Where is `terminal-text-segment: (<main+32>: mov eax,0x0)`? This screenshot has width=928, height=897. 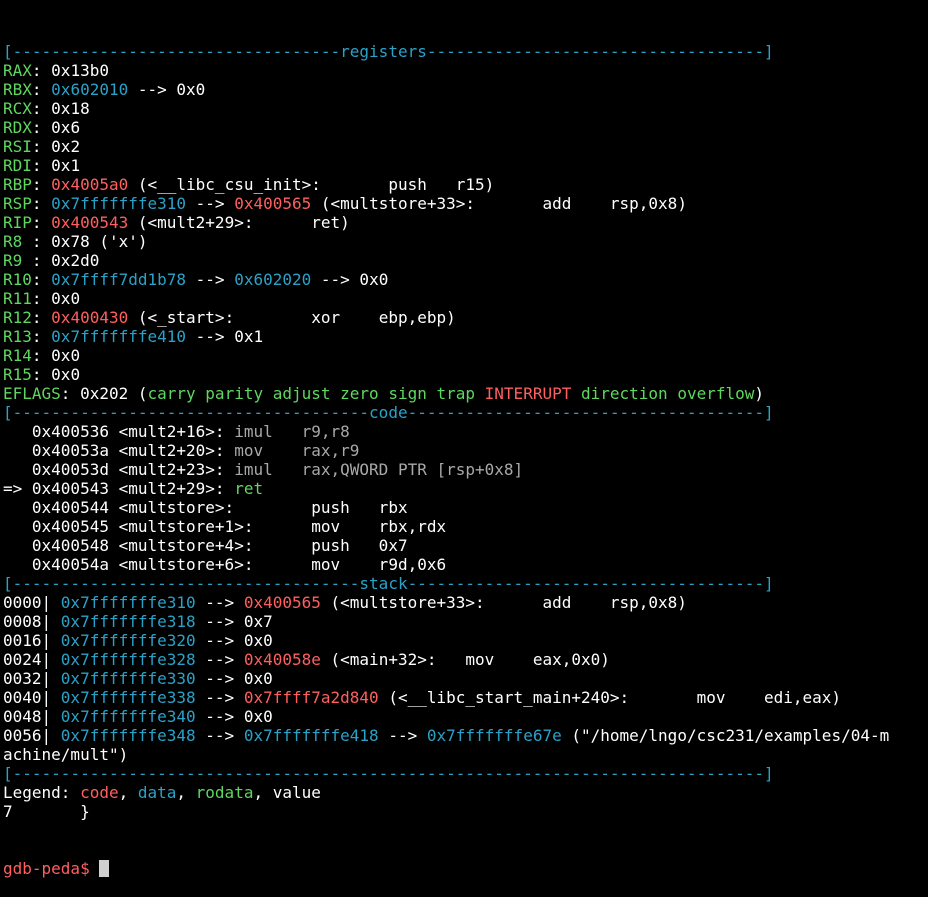
terminal-text-segment: (<main+32>: mov eax,0x0) is located at coordinates (465, 659).